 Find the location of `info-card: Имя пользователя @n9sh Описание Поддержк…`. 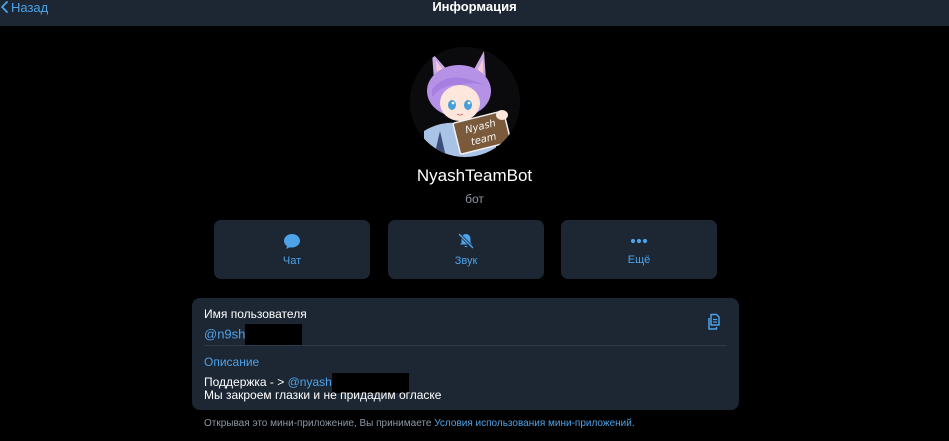

info-card: Имя пользователя @n9sh Описание Поддержк… is located at coordinates (465, 354).